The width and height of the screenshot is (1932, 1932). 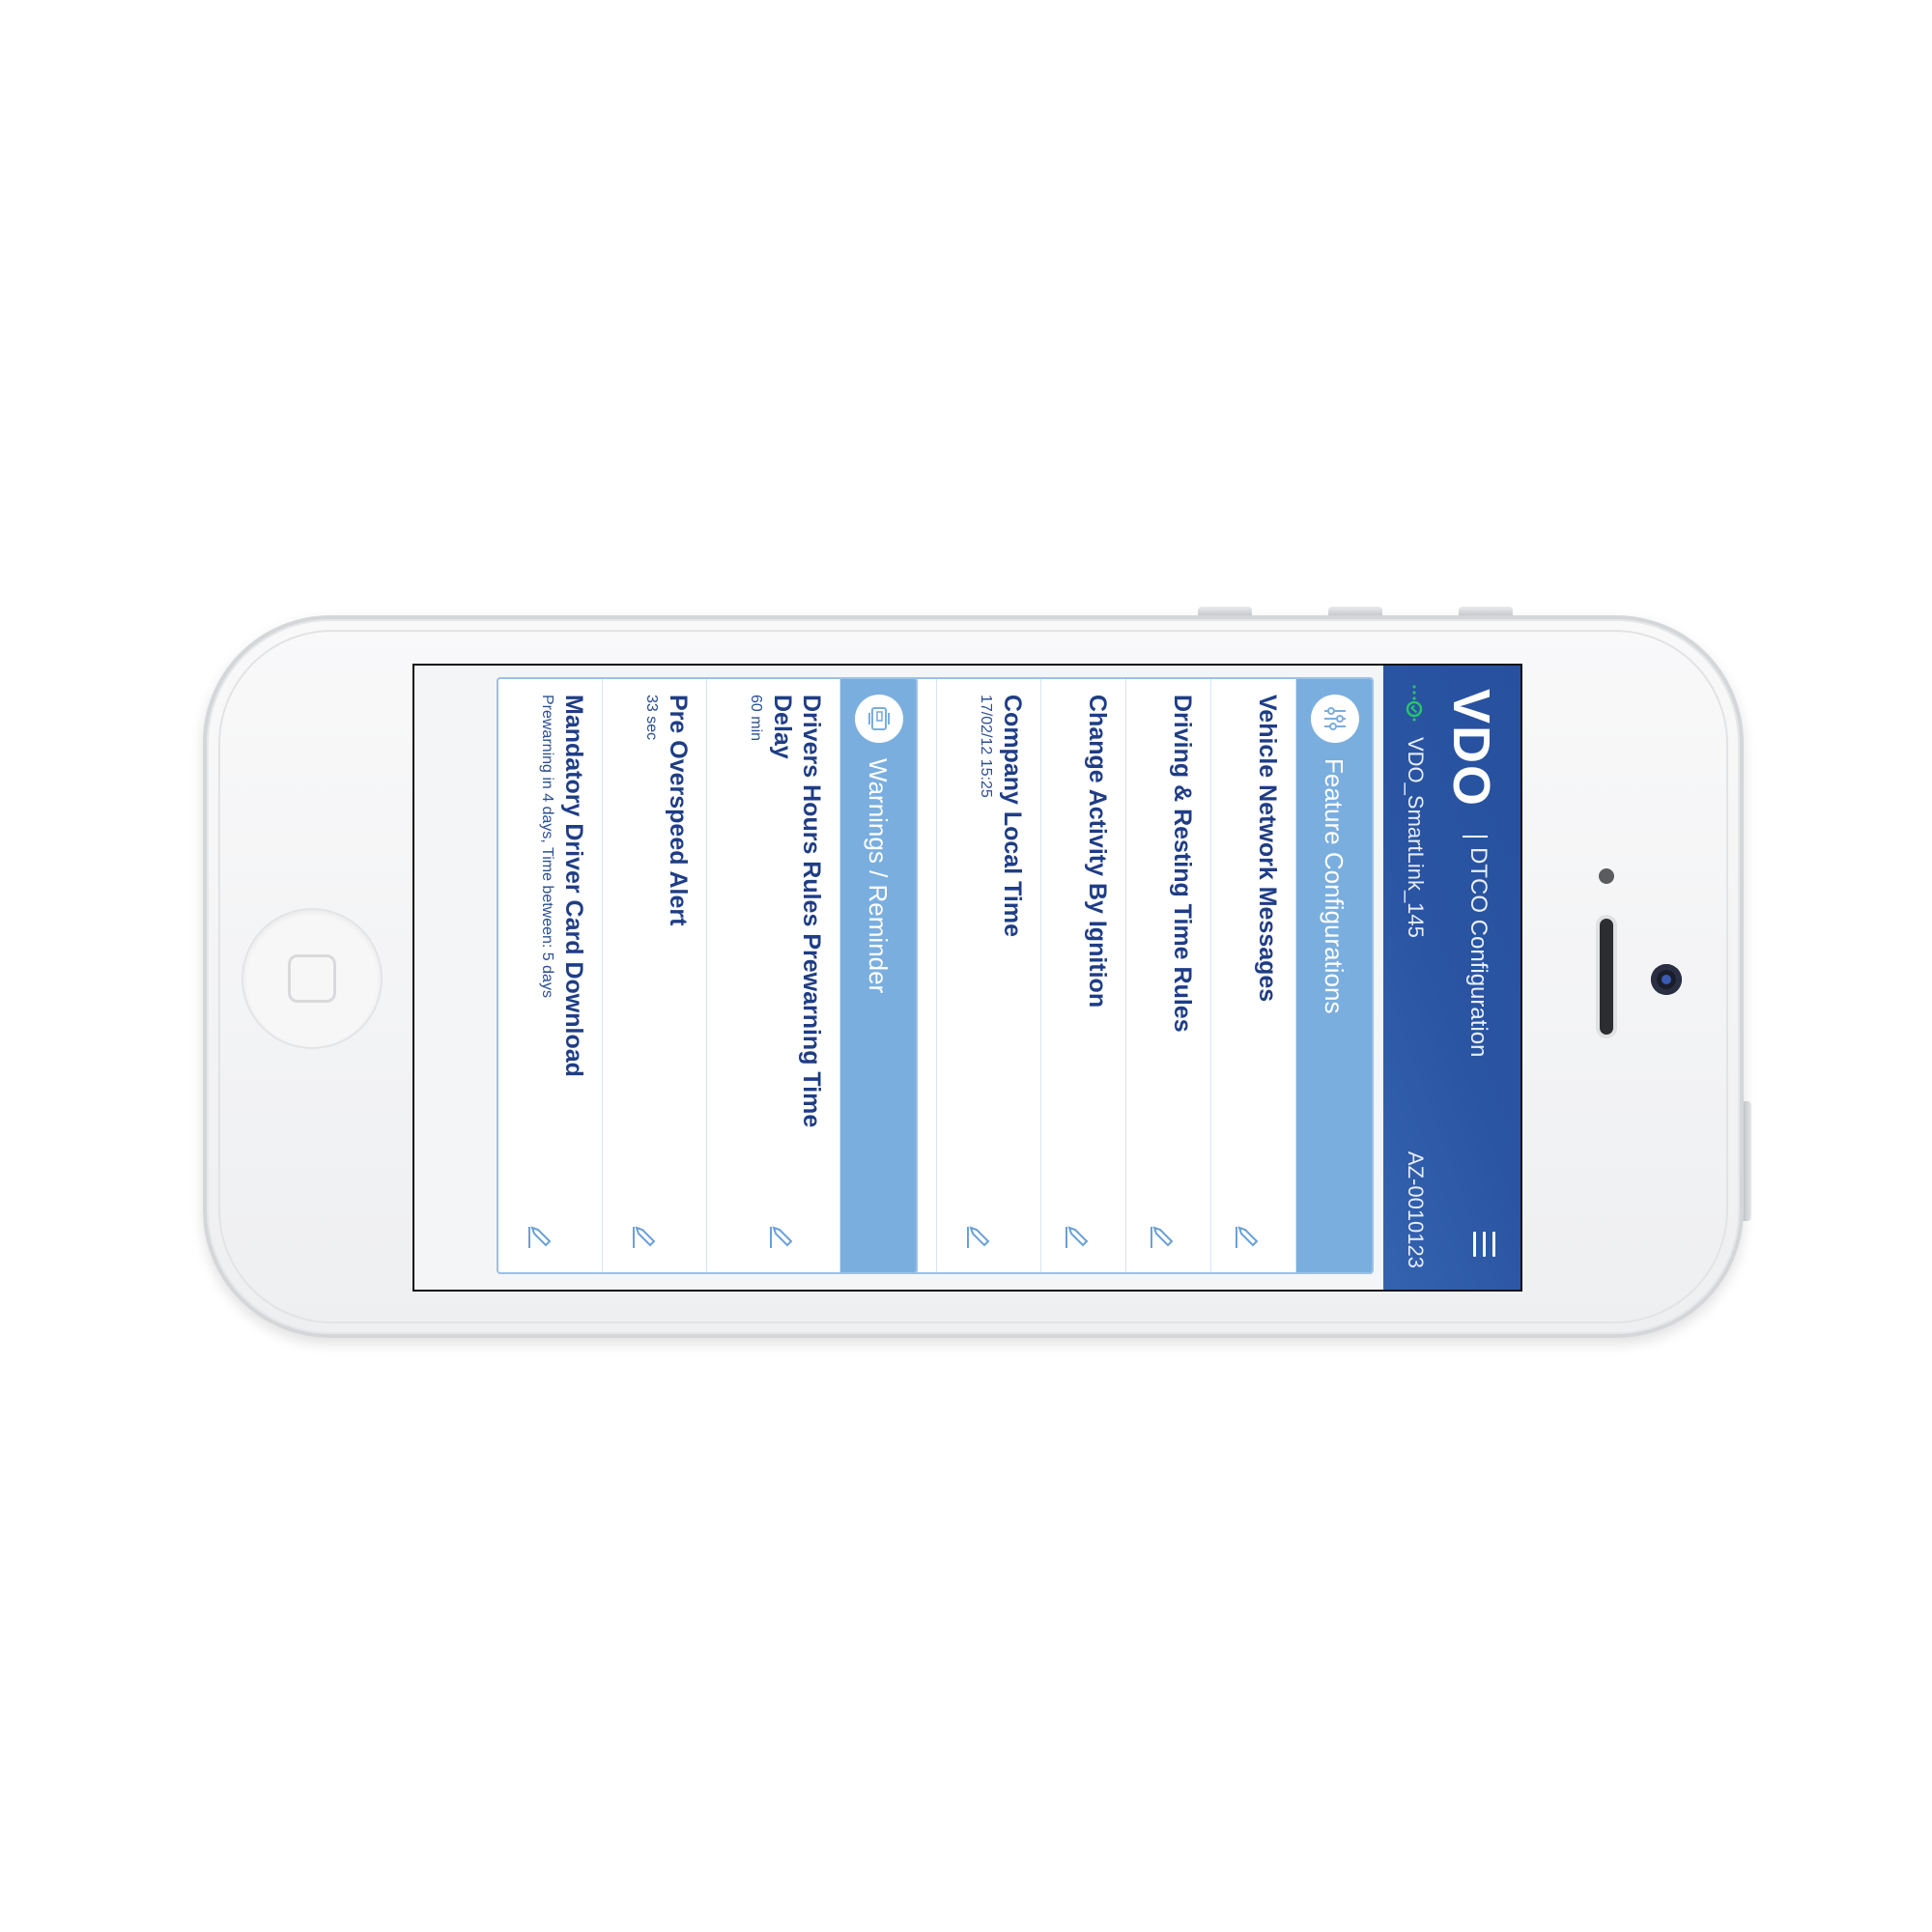 I want to click on config-row-company-local-time: Company Local Time 17/02/12 15:25, so click(x=989, y=975).